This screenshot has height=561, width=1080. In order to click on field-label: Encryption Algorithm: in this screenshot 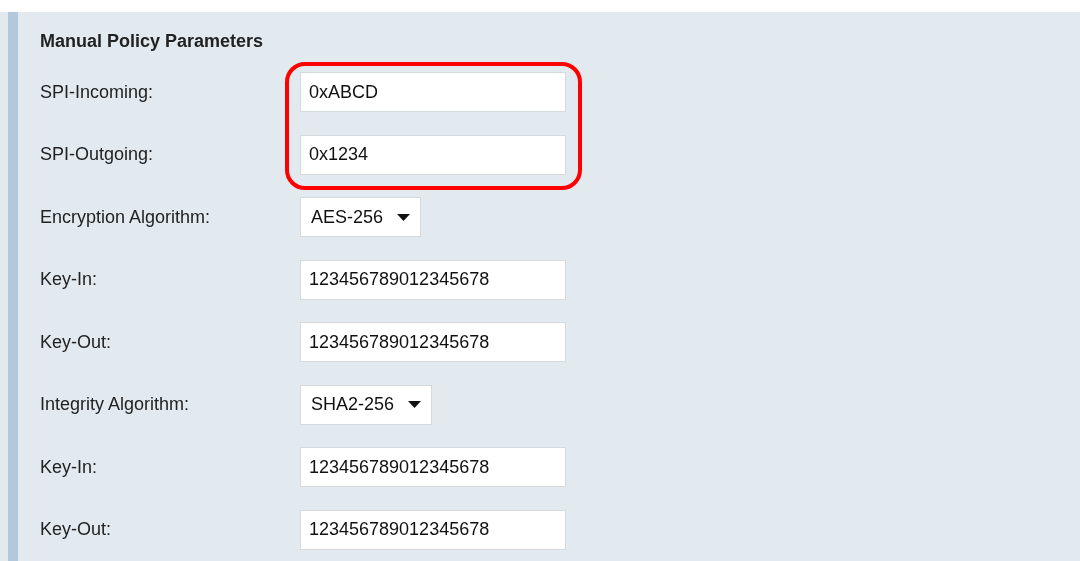, I will do `click(126, 217)`.